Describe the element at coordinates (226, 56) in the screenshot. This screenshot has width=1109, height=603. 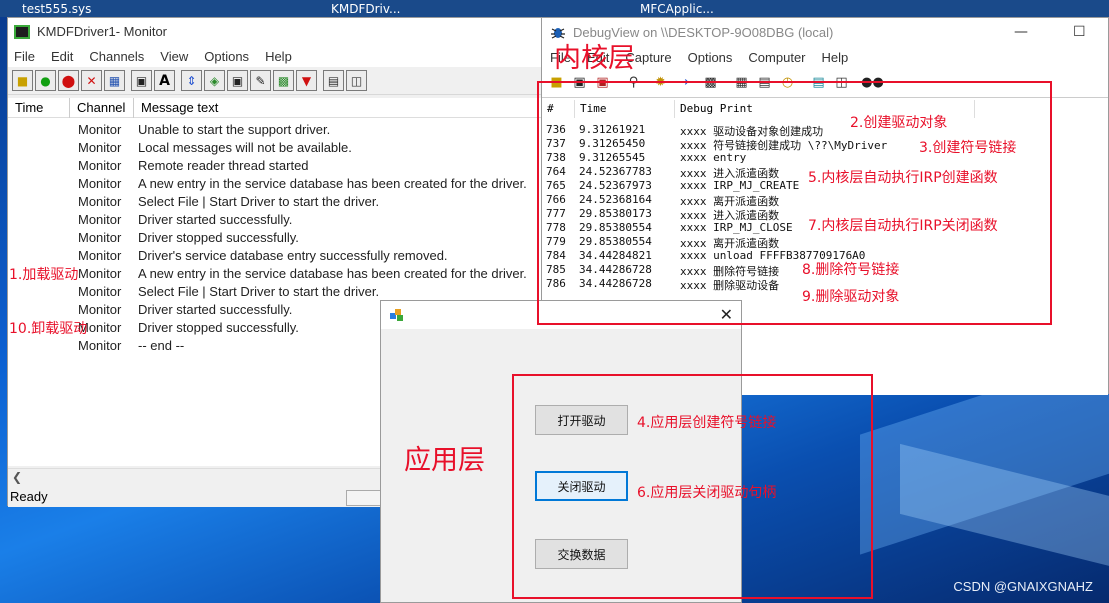
I see `menu-options: Options` at that location.